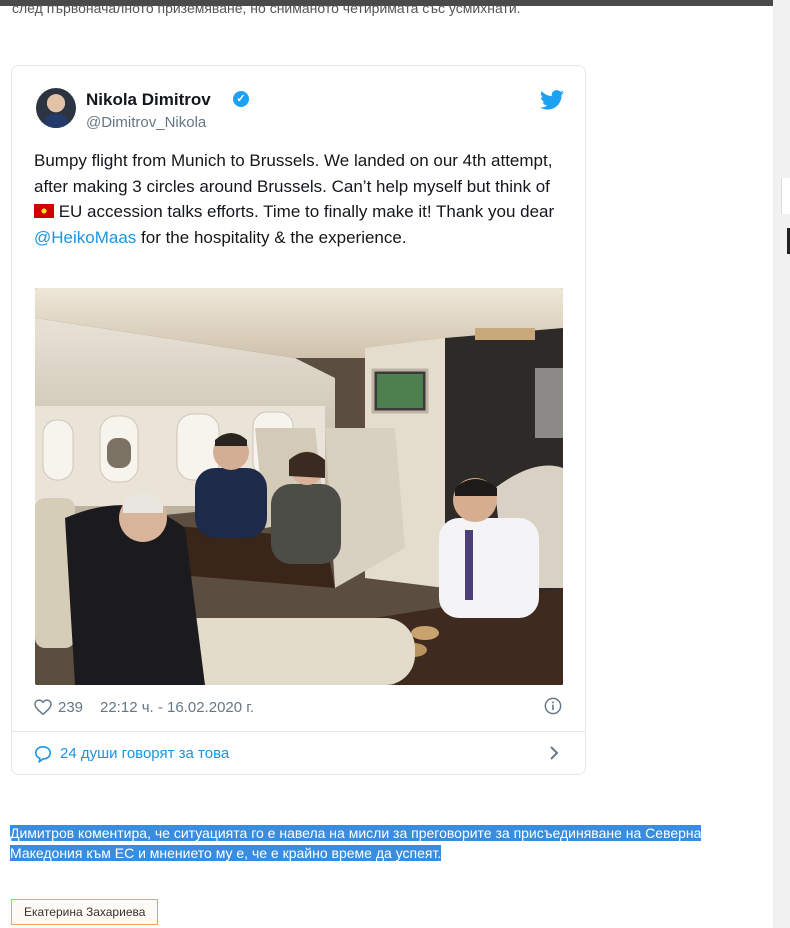 Image resolution: width=790 pixels, height=928 pixels. Describe the element at coordinates (144, 753) in the screenshot. I see `discussion-count-label: 24 души говорят за това` at that location.